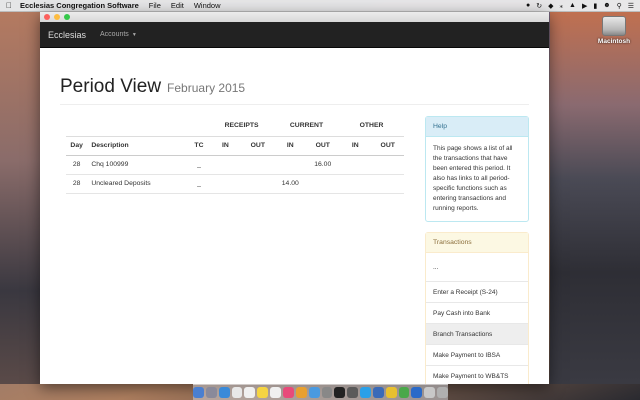 The width and height of the screenshot is (640, 400). What do you see at coordinates (404, 392) in the screenshot?
I see `excel-icon` at bounding box center [404, 392].